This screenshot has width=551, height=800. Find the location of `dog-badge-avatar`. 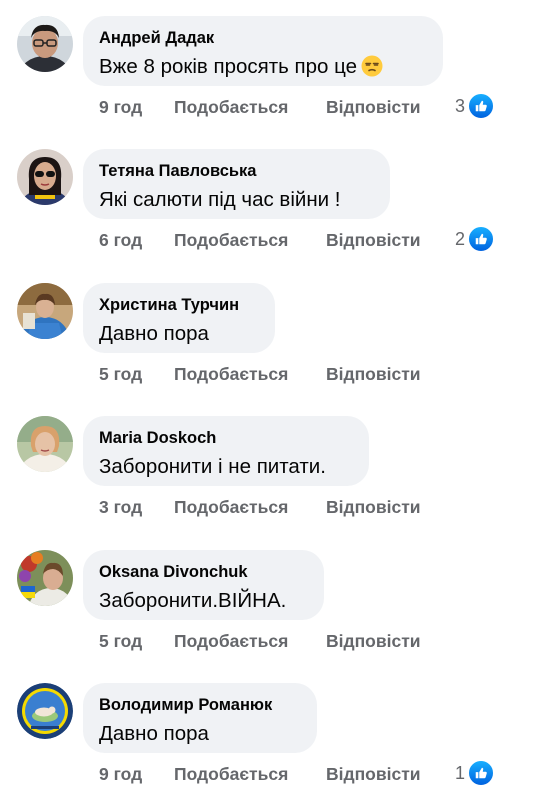

dog-badge-avatar is located at coordinates (45, 711).